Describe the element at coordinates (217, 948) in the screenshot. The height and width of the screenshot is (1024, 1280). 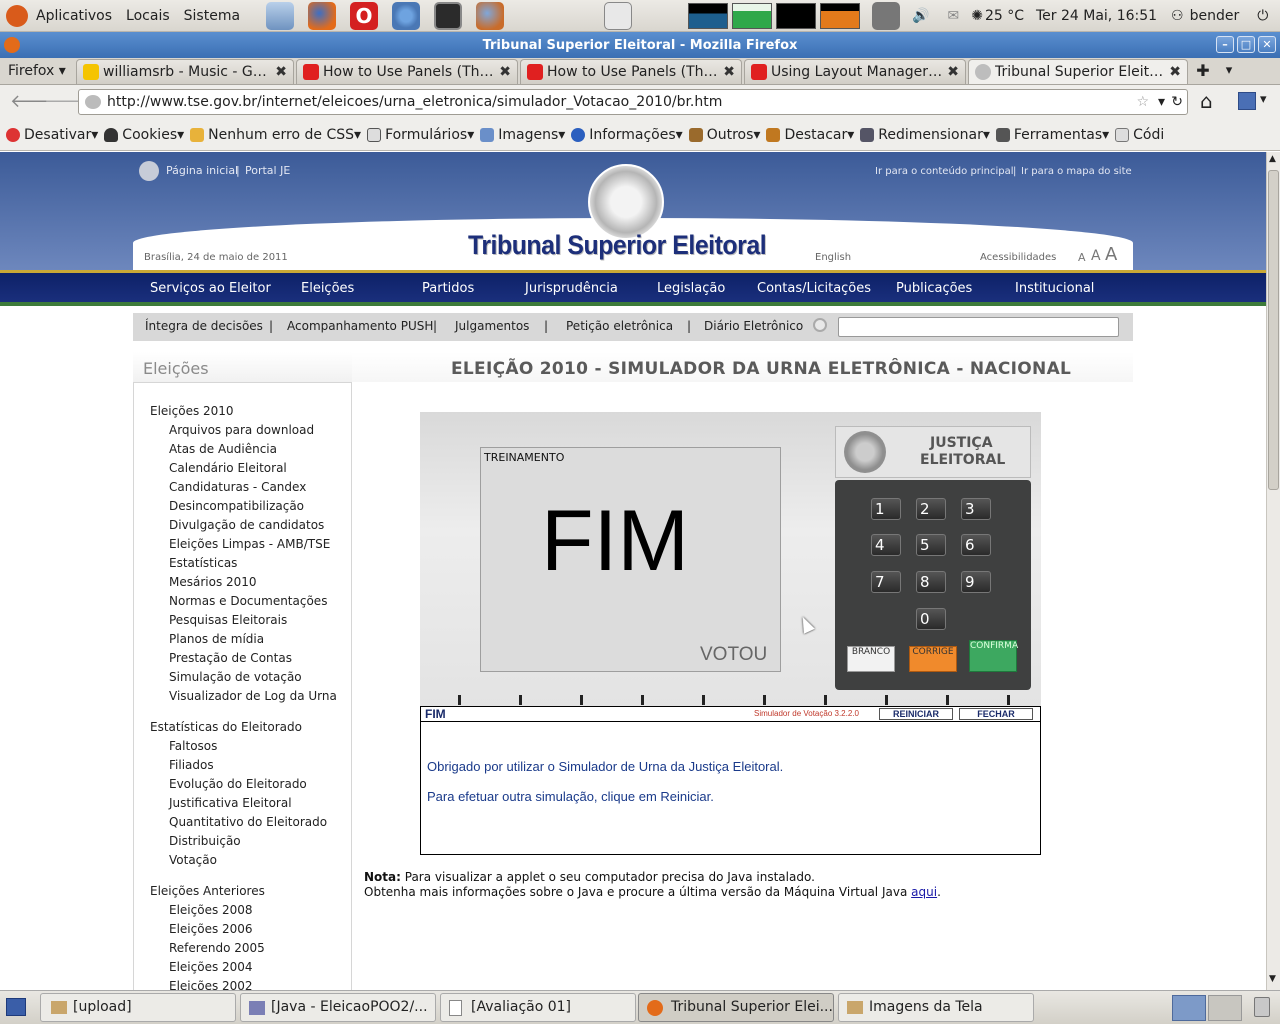
I see `sidebar-item: Referendo 2005` at that location.